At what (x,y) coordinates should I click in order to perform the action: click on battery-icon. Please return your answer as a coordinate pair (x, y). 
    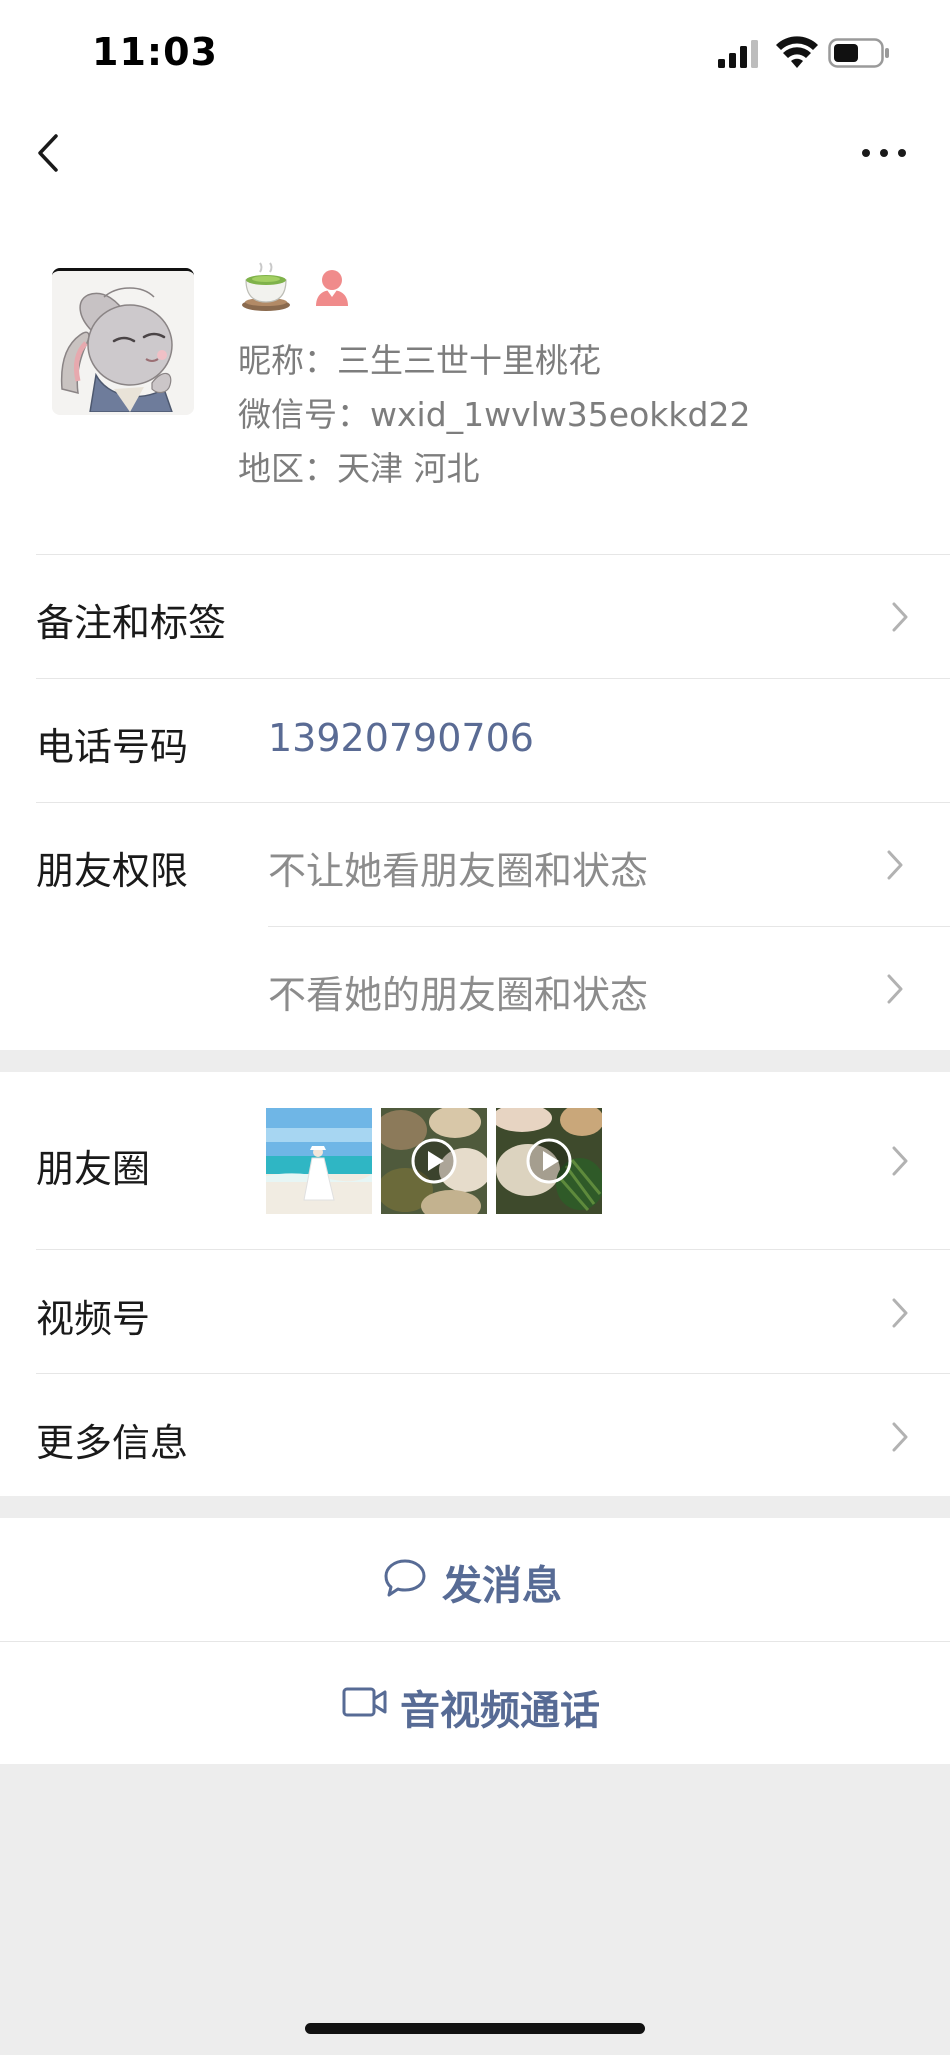
    Looking at the image, I should click on (858, 53).